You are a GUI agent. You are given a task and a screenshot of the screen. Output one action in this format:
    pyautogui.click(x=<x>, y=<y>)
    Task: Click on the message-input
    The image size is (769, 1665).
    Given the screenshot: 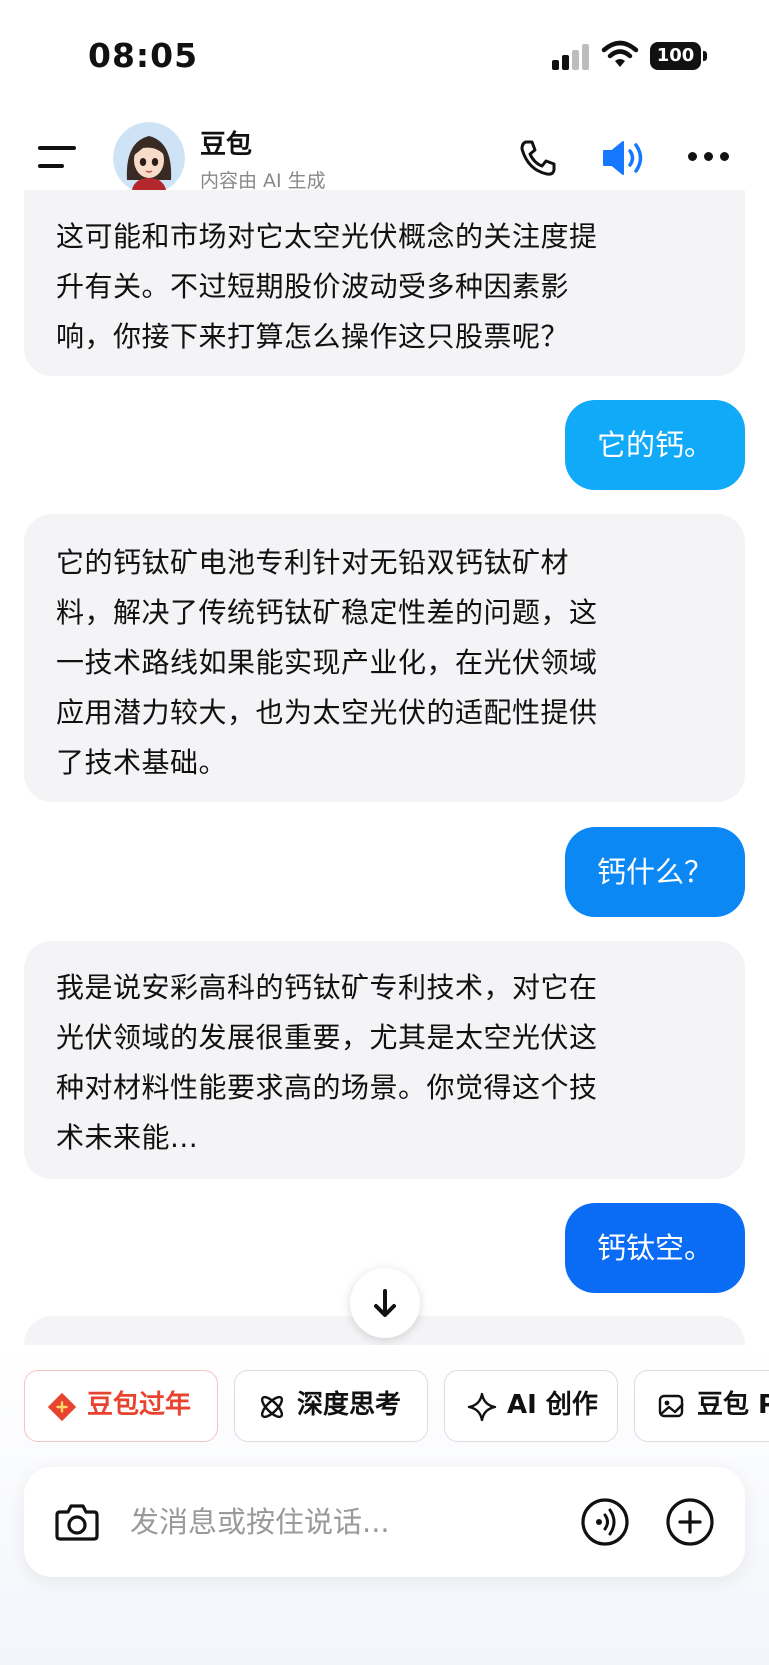 What is the action you would take?
    pyautogui.click(x=330, y=1522)
    